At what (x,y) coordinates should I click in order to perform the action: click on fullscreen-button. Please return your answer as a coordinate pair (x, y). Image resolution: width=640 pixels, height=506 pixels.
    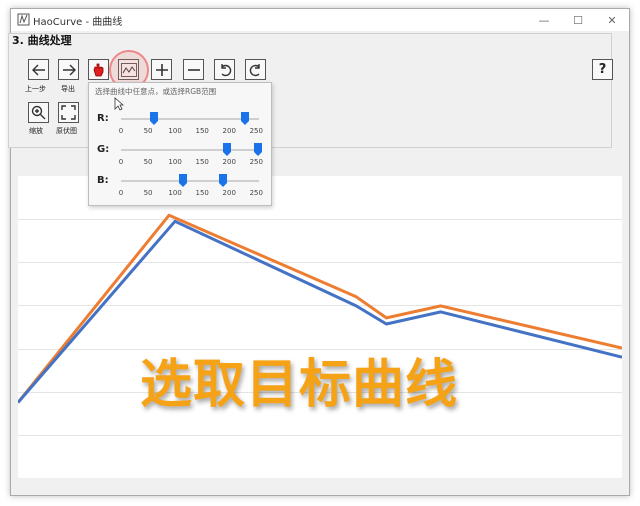
    Looking at the image, I should click on (68, 112).